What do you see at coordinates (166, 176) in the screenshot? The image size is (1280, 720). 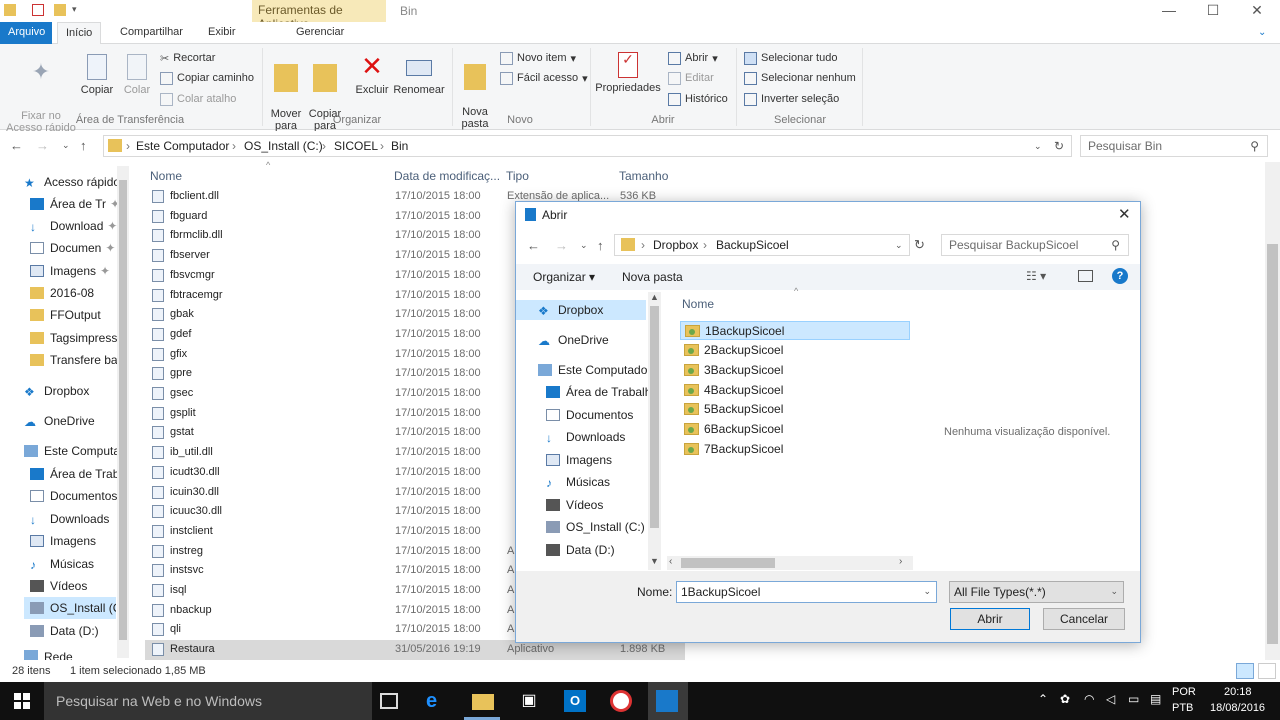 I see `column-name: Nome` at bounding box center [166, 176].